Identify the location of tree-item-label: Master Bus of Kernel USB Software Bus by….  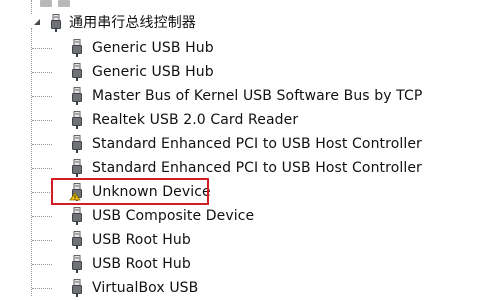
(257, 96).